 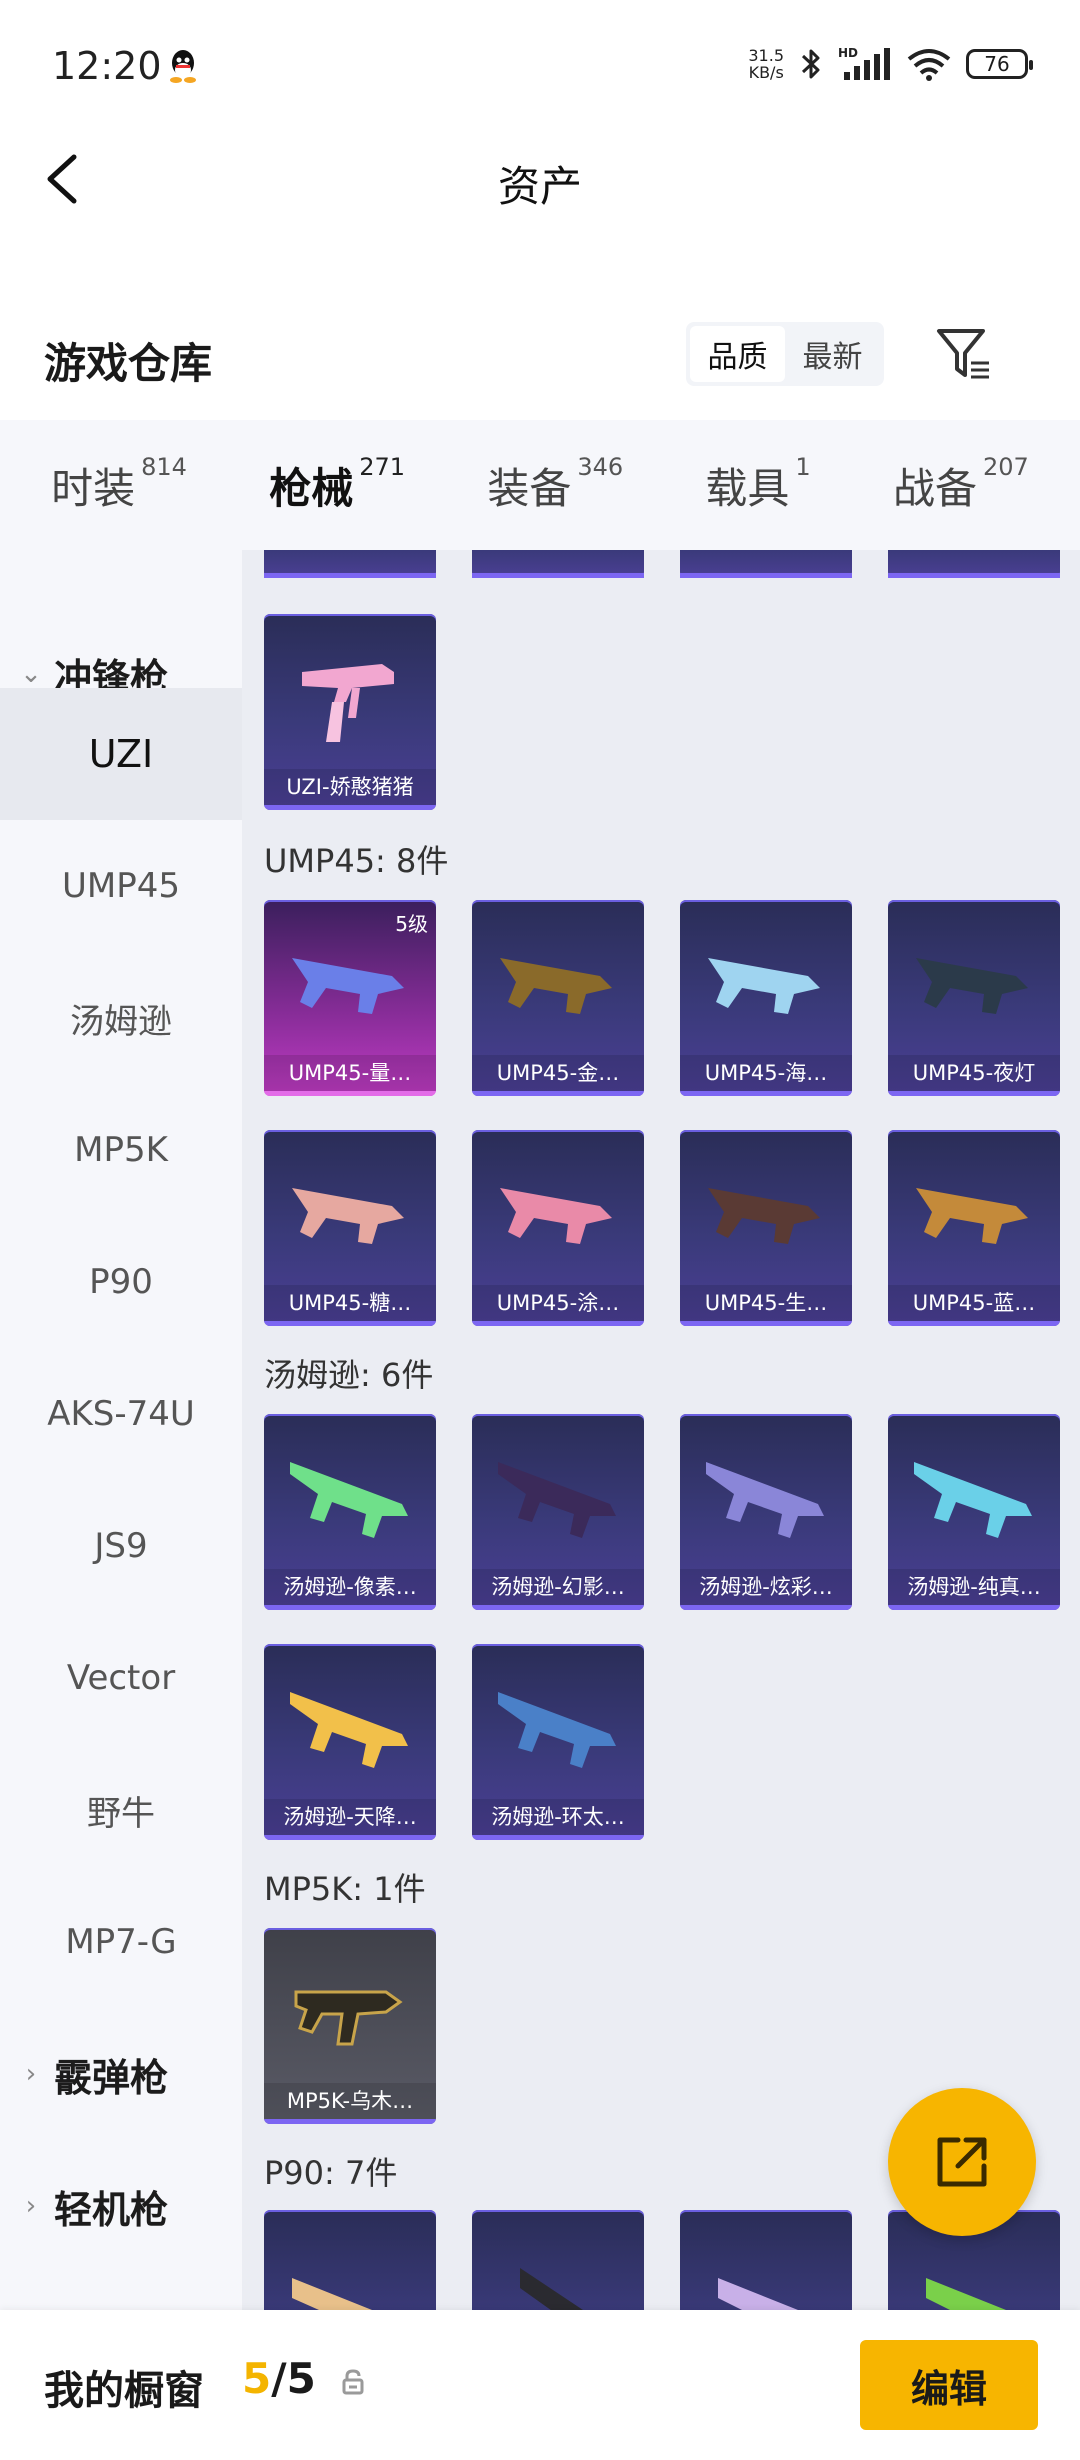 I want to click on status-right: 31.5 KB/s HD 76, so click(x=890, y=64).